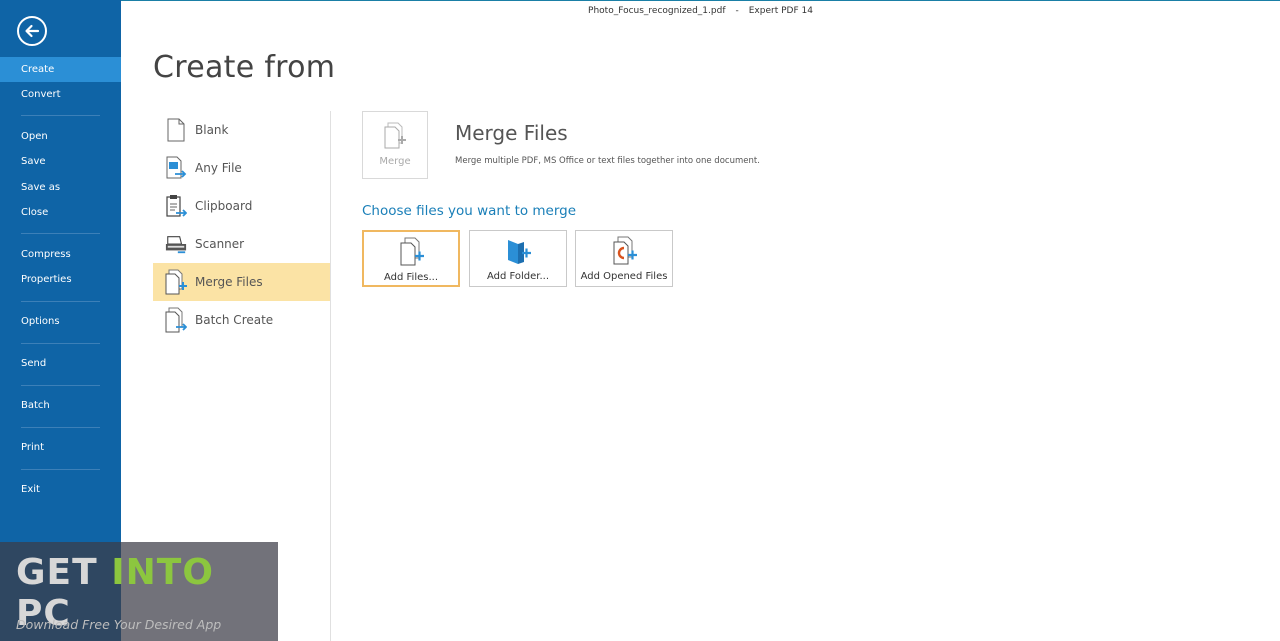  I want to click on create-item-blank: Blank, so click(241, 130).